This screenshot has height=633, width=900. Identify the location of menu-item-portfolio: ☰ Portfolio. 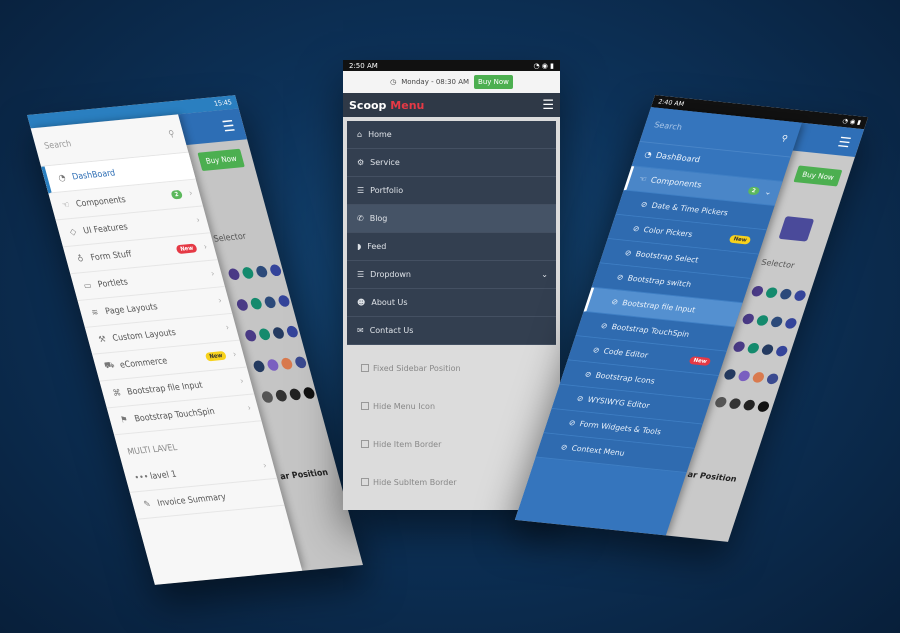
(451, 191).